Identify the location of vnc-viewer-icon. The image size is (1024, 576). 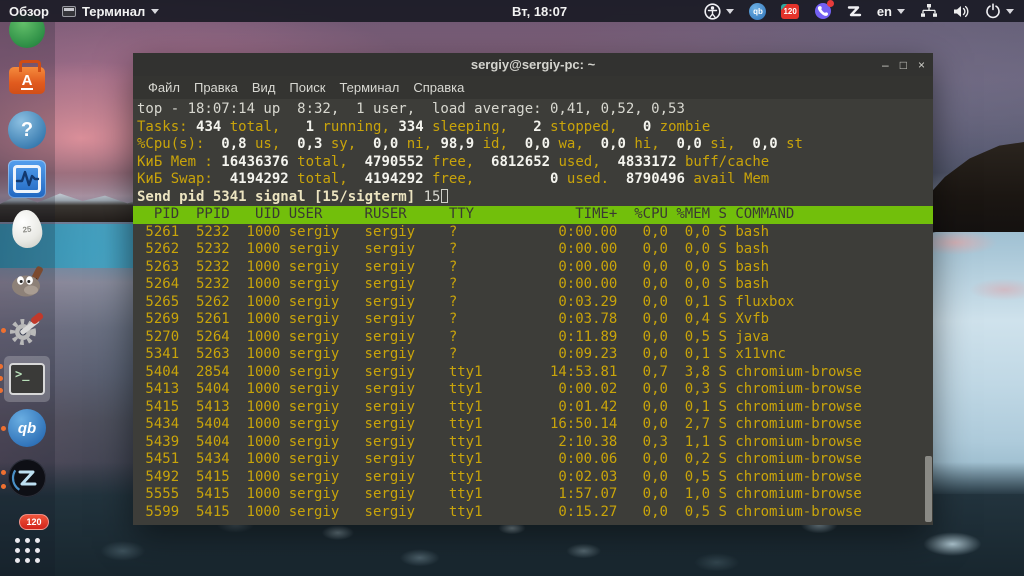
(27, 478).